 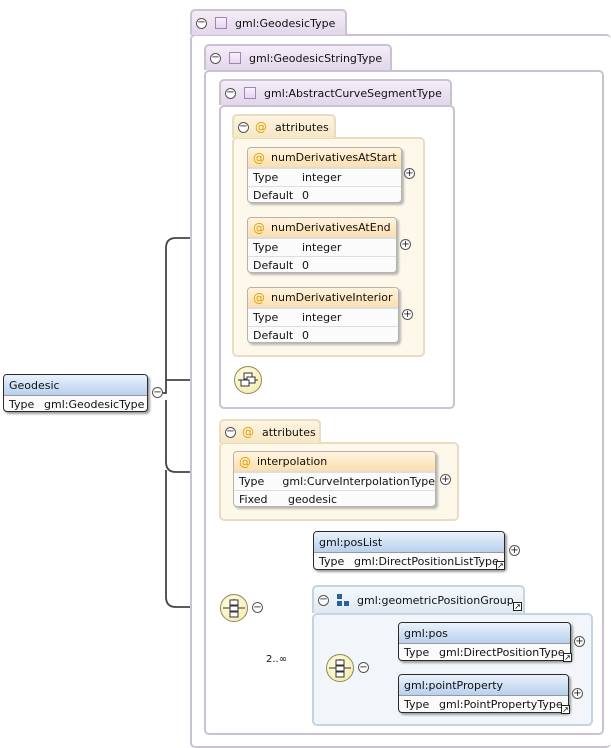 I want to click on type-value: gml:DirectPositionListType, so click(x=426, y=561).